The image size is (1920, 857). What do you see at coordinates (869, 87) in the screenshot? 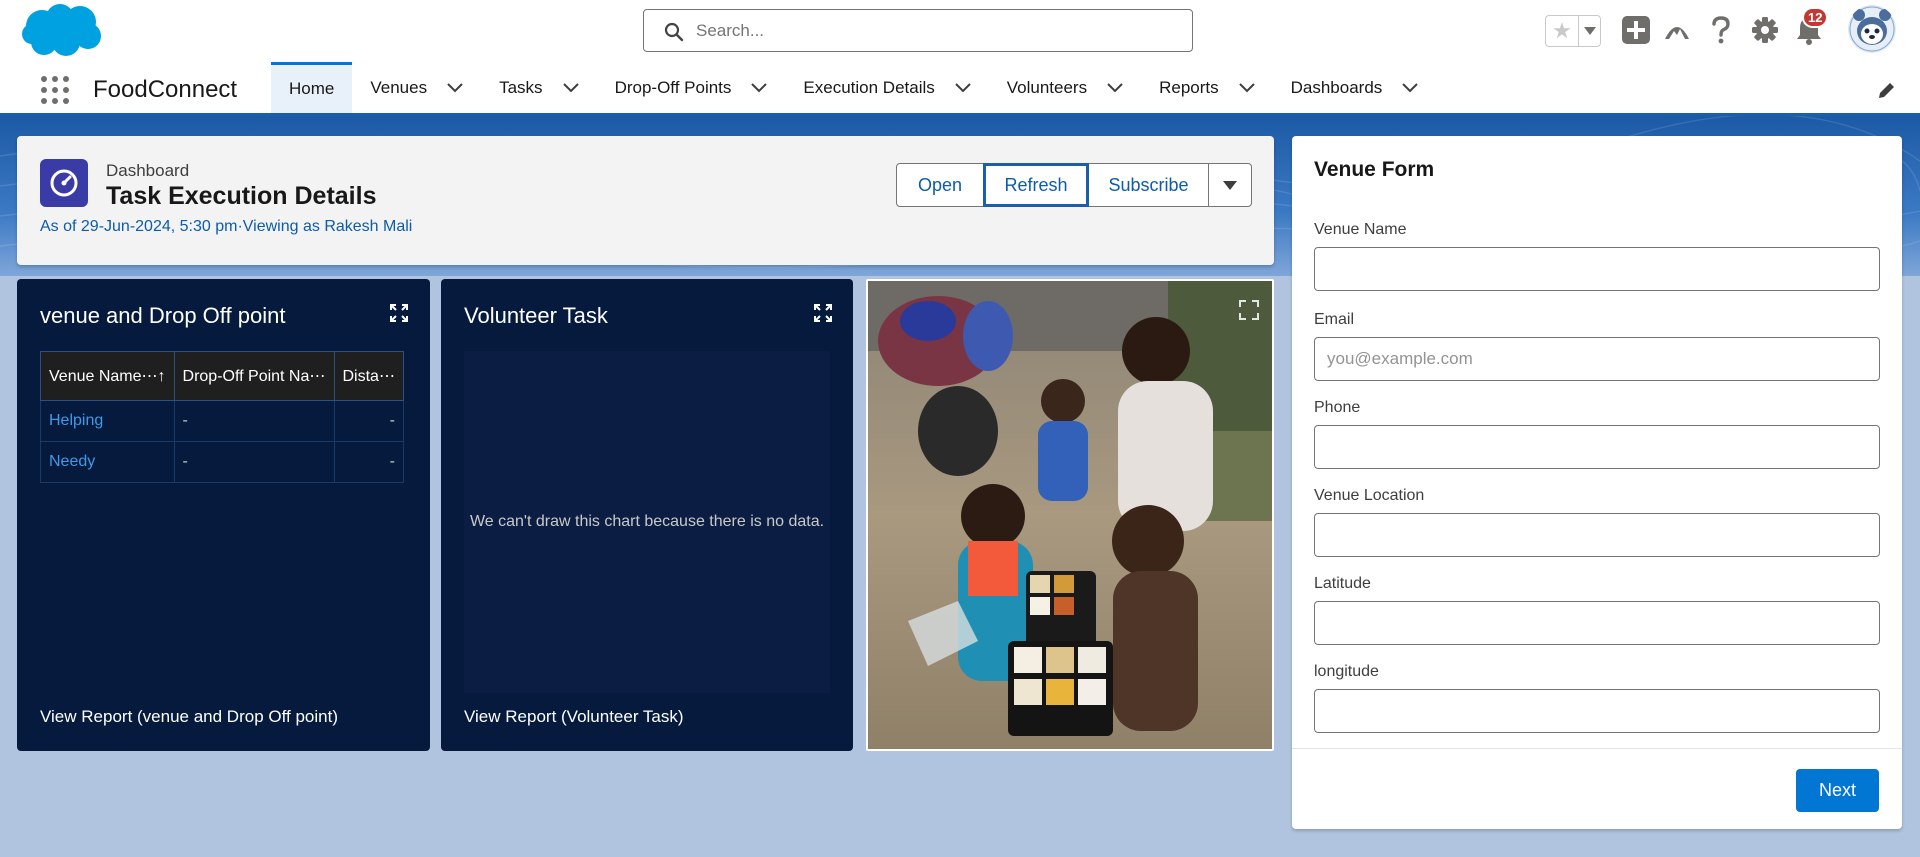
I see `nav-tab-label: Execution Details` at bounding box center [869, 87].